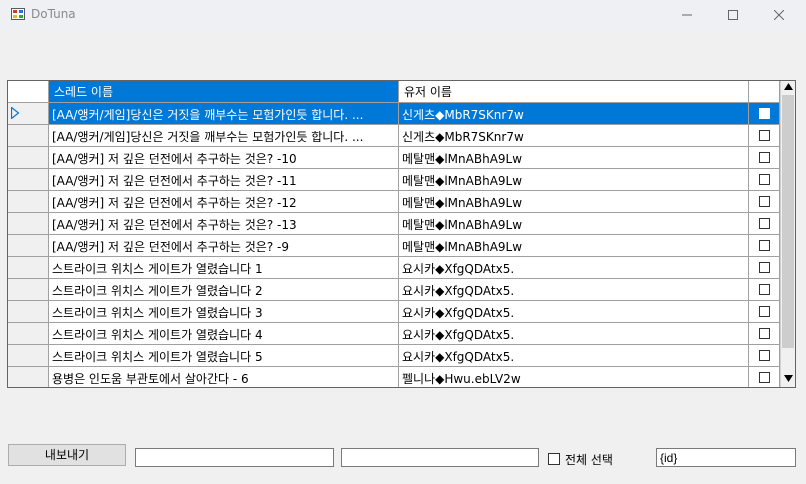 This screenshot has width=806, height=484. I want to click on cell-thread-name: [AA/앵커] 저 깊은 던전에서 추구하는 것은? -13, so click(224, 224).